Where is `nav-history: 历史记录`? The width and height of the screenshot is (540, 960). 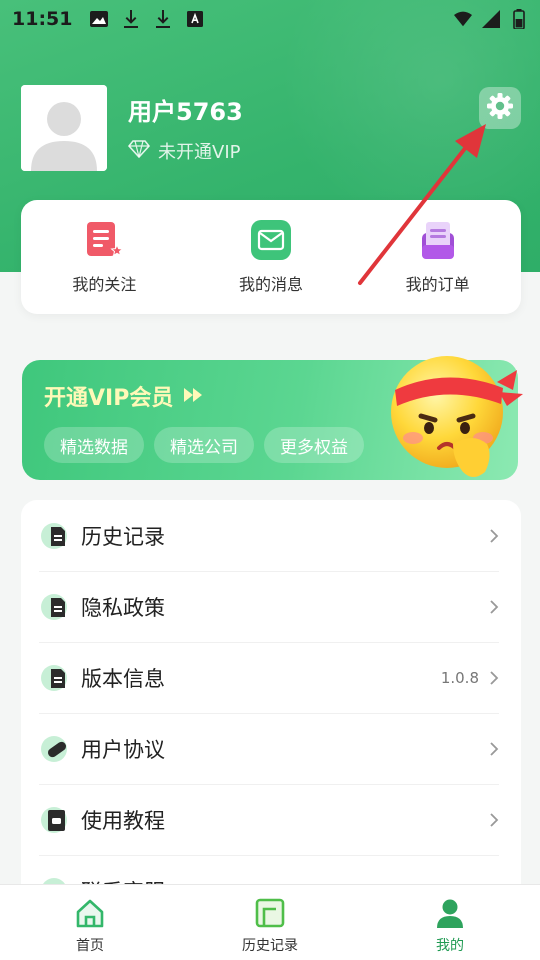
nav-history: 历史记录 is located at coordinates (270, 920).